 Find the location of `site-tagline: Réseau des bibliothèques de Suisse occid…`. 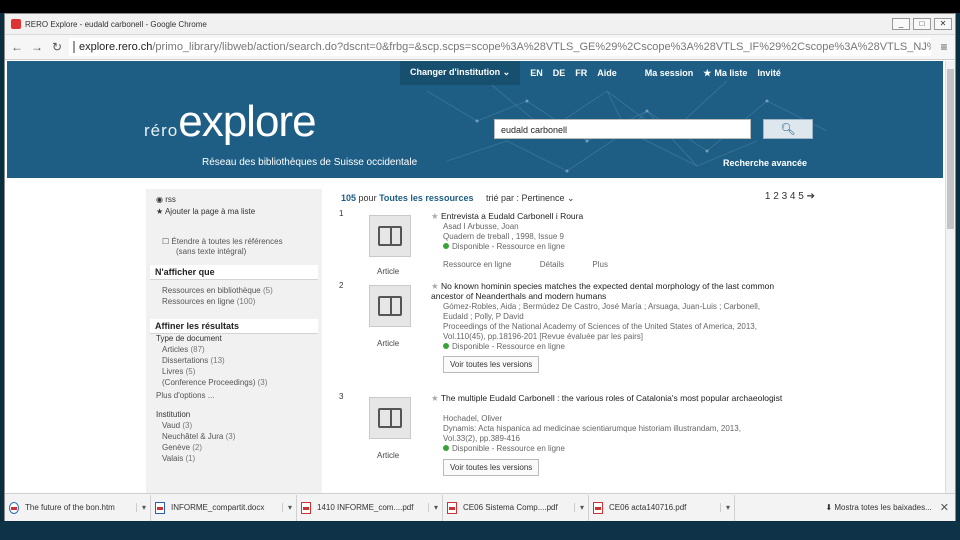

site-tagline: Réseau des bibliothèques de Suisse occid… is located at coordinates (310, 162).